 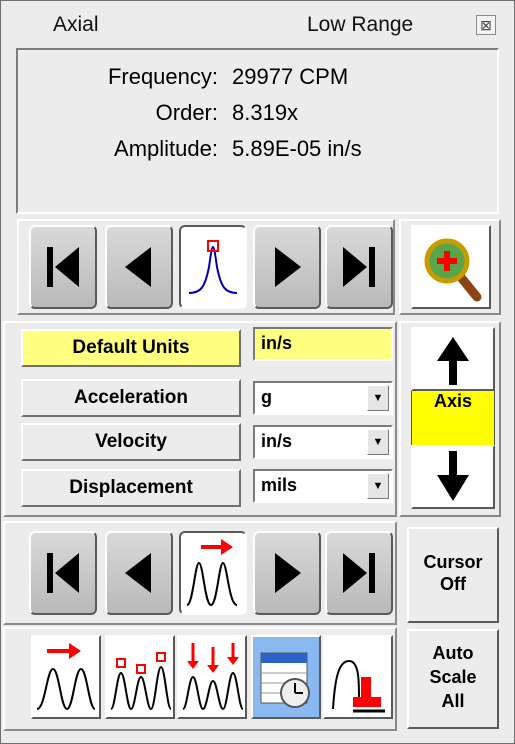 What do you see at coordinates (285, 680) in the screenshot?
I see `time-waveform-icon` at bounding box center [285, 680].